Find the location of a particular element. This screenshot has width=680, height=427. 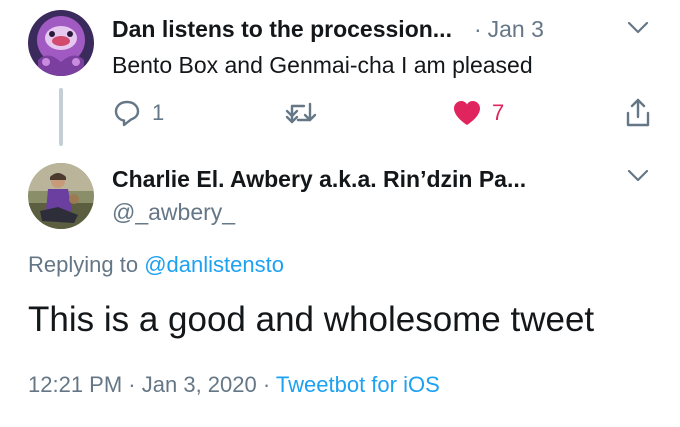

tweet2-source-link: Tweetbot for iOS is located at coordinates (358, 384).